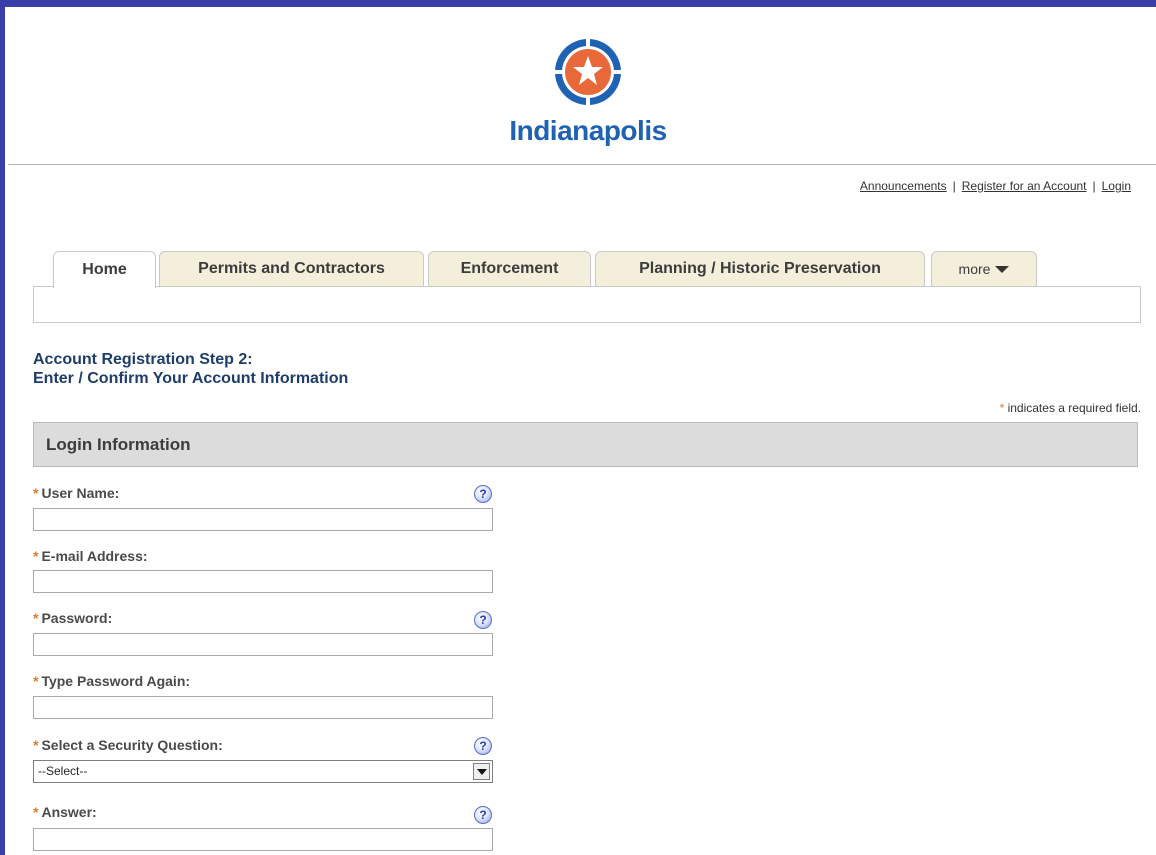  I want to click on password-again-label-text: Type Password Again:, so click(116, 681).